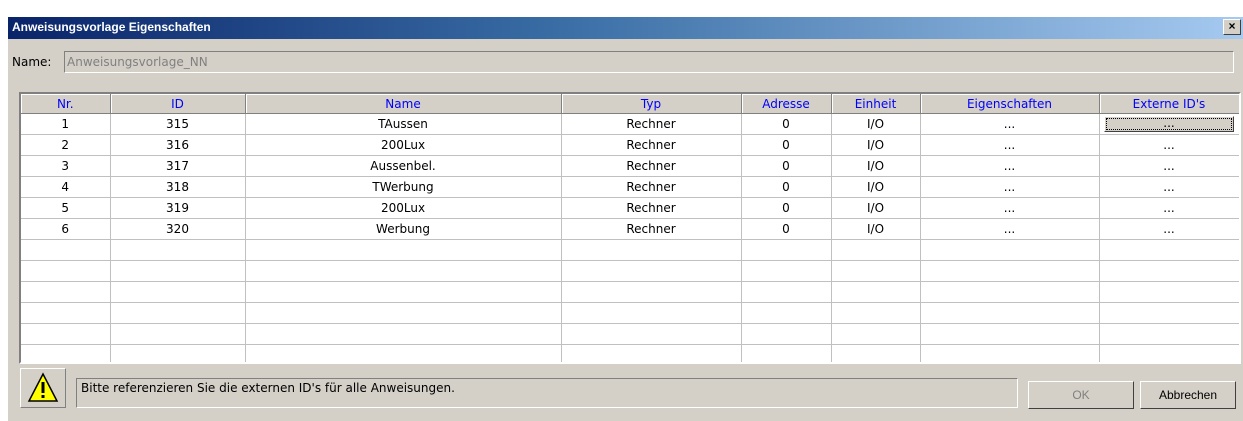 This screenshot has height=421, width=1243. Describe the element at coordinates (625, 28) in the screenshot. I see `title-bar: Anweisungsvorlage Eigenschaften ×` at that location.